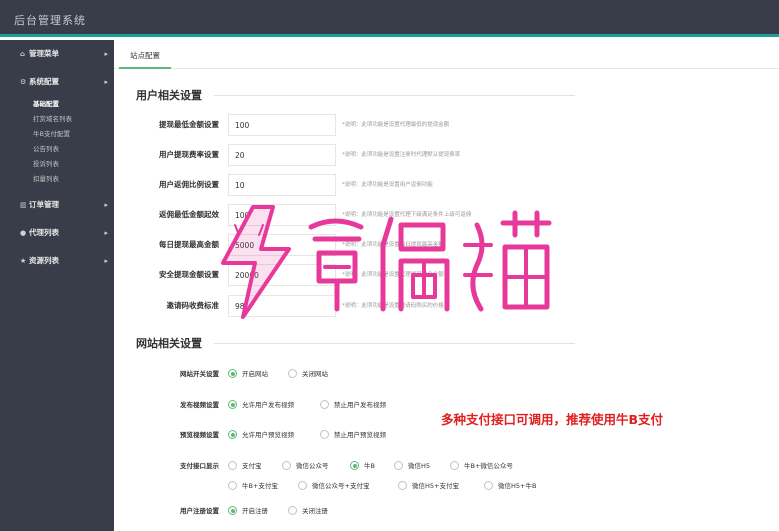  What do you see at coordinates (199, 466) in the screenshot?
I see `field-label: 支付接口显示` at bounding box center [199, 466].